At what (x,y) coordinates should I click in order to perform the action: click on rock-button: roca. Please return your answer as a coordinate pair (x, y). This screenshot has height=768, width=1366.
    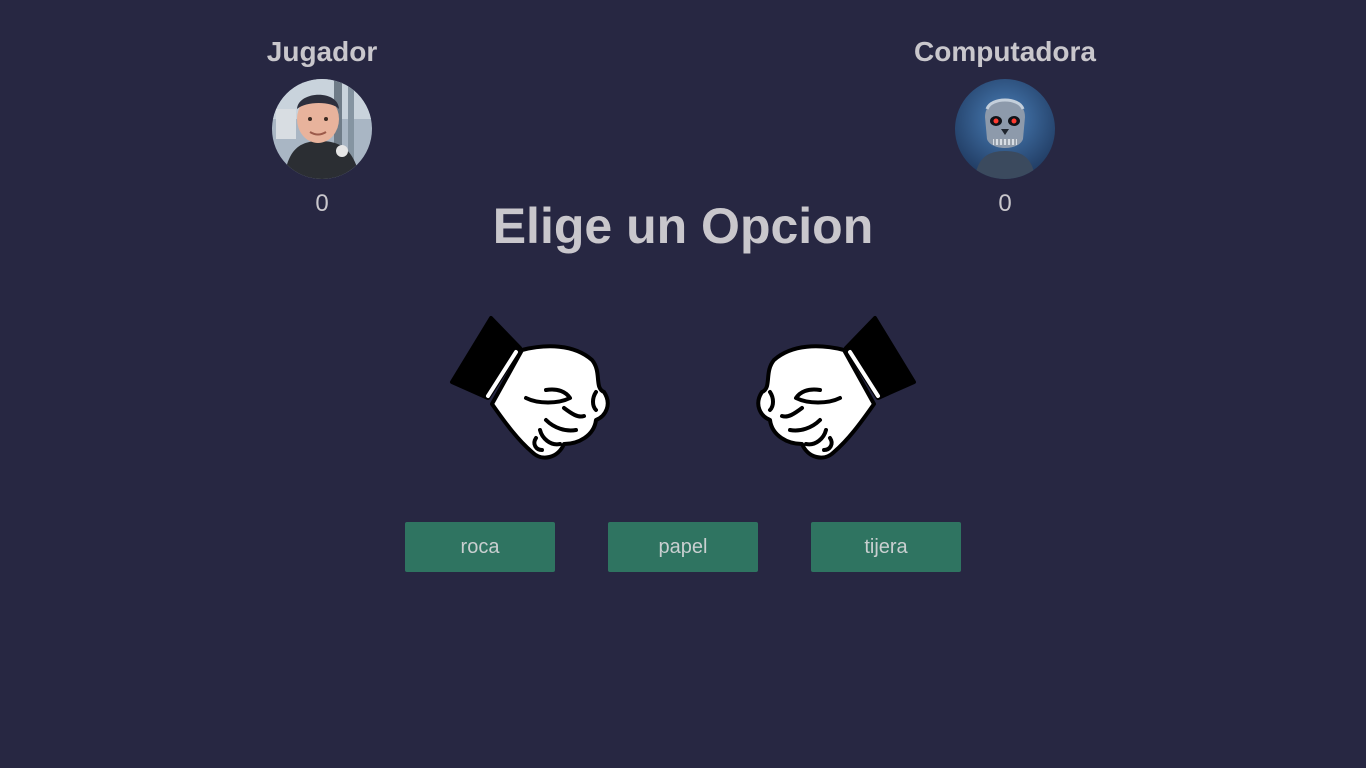
    Looking at the image, I should click on (480, 547).